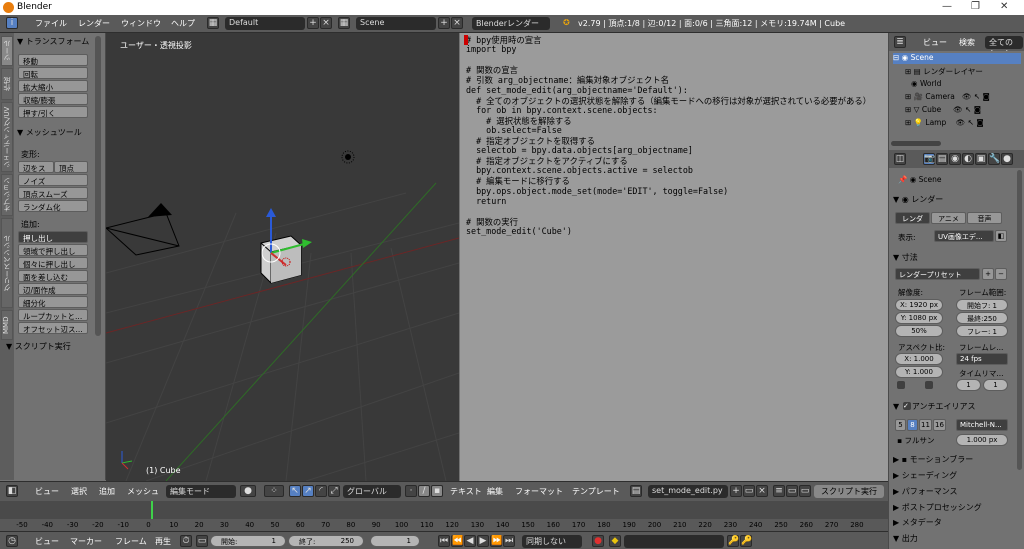  Describe the element at coordinates (957, 58) in the screenshot. I see `outliner-item-scene: ⊟ ◉ Scene` at that location.